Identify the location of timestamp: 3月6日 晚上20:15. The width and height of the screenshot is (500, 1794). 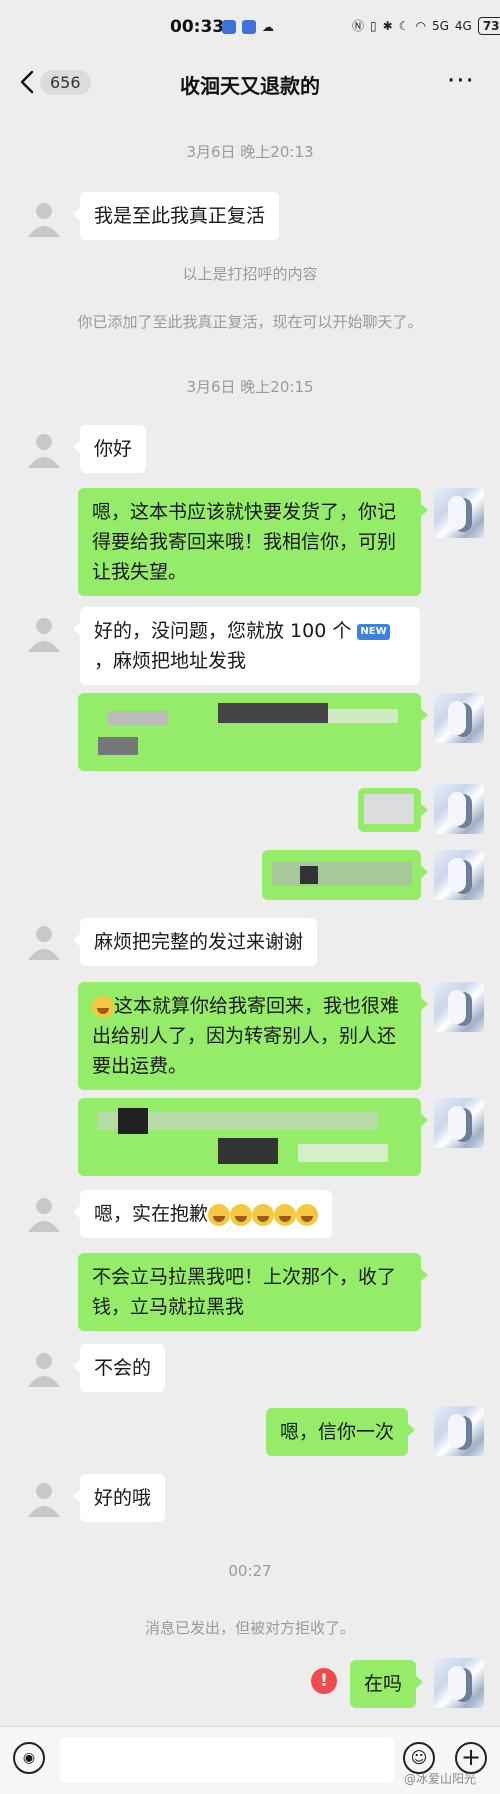
(250, 387).